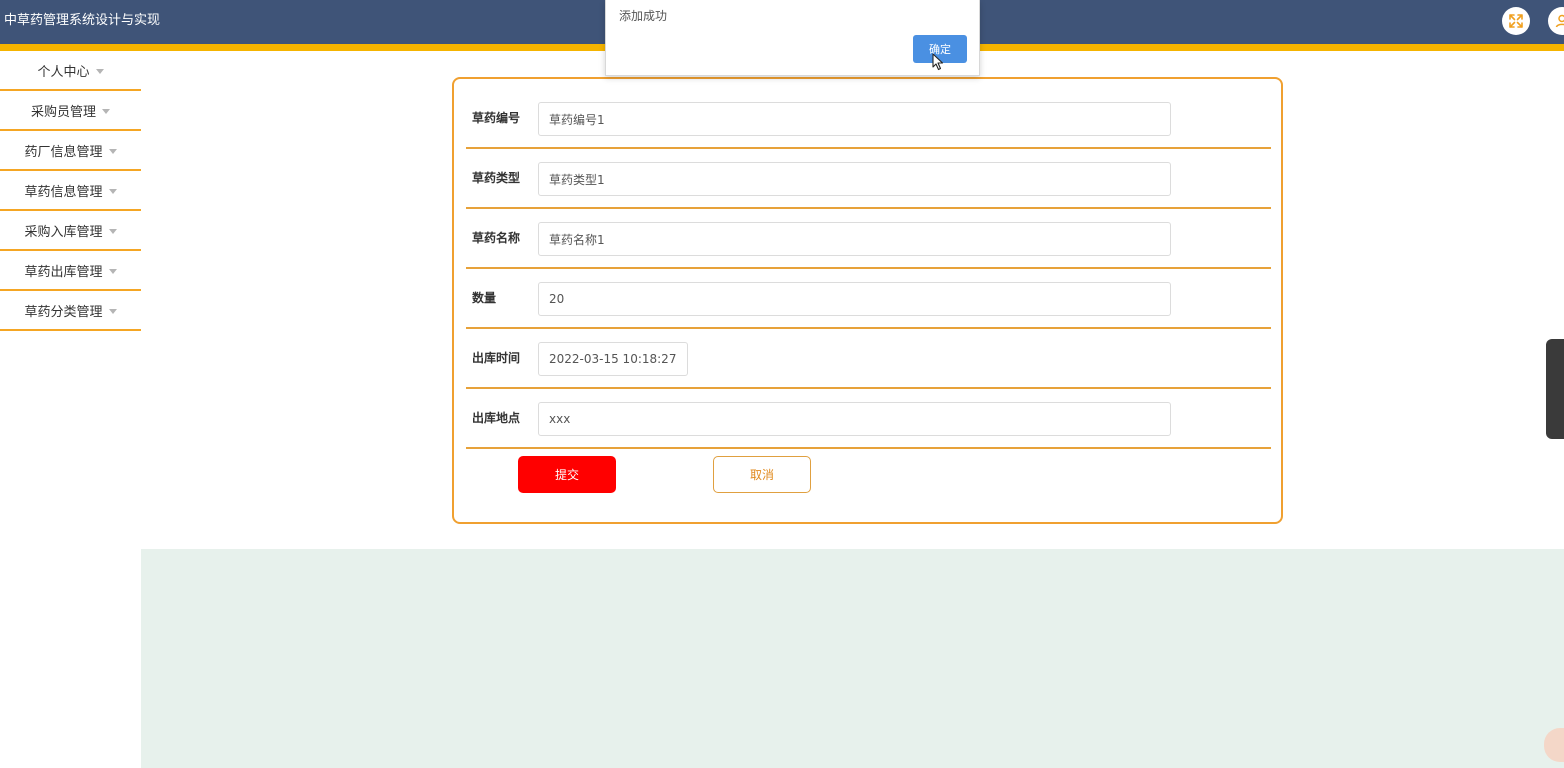 This screenshot has height=768, width=1564. What do you see at coordinates (63, 152) in the screenshot?
I see `sidebar-item-label: 药厂信息管理` at bounding box center [63, 152].